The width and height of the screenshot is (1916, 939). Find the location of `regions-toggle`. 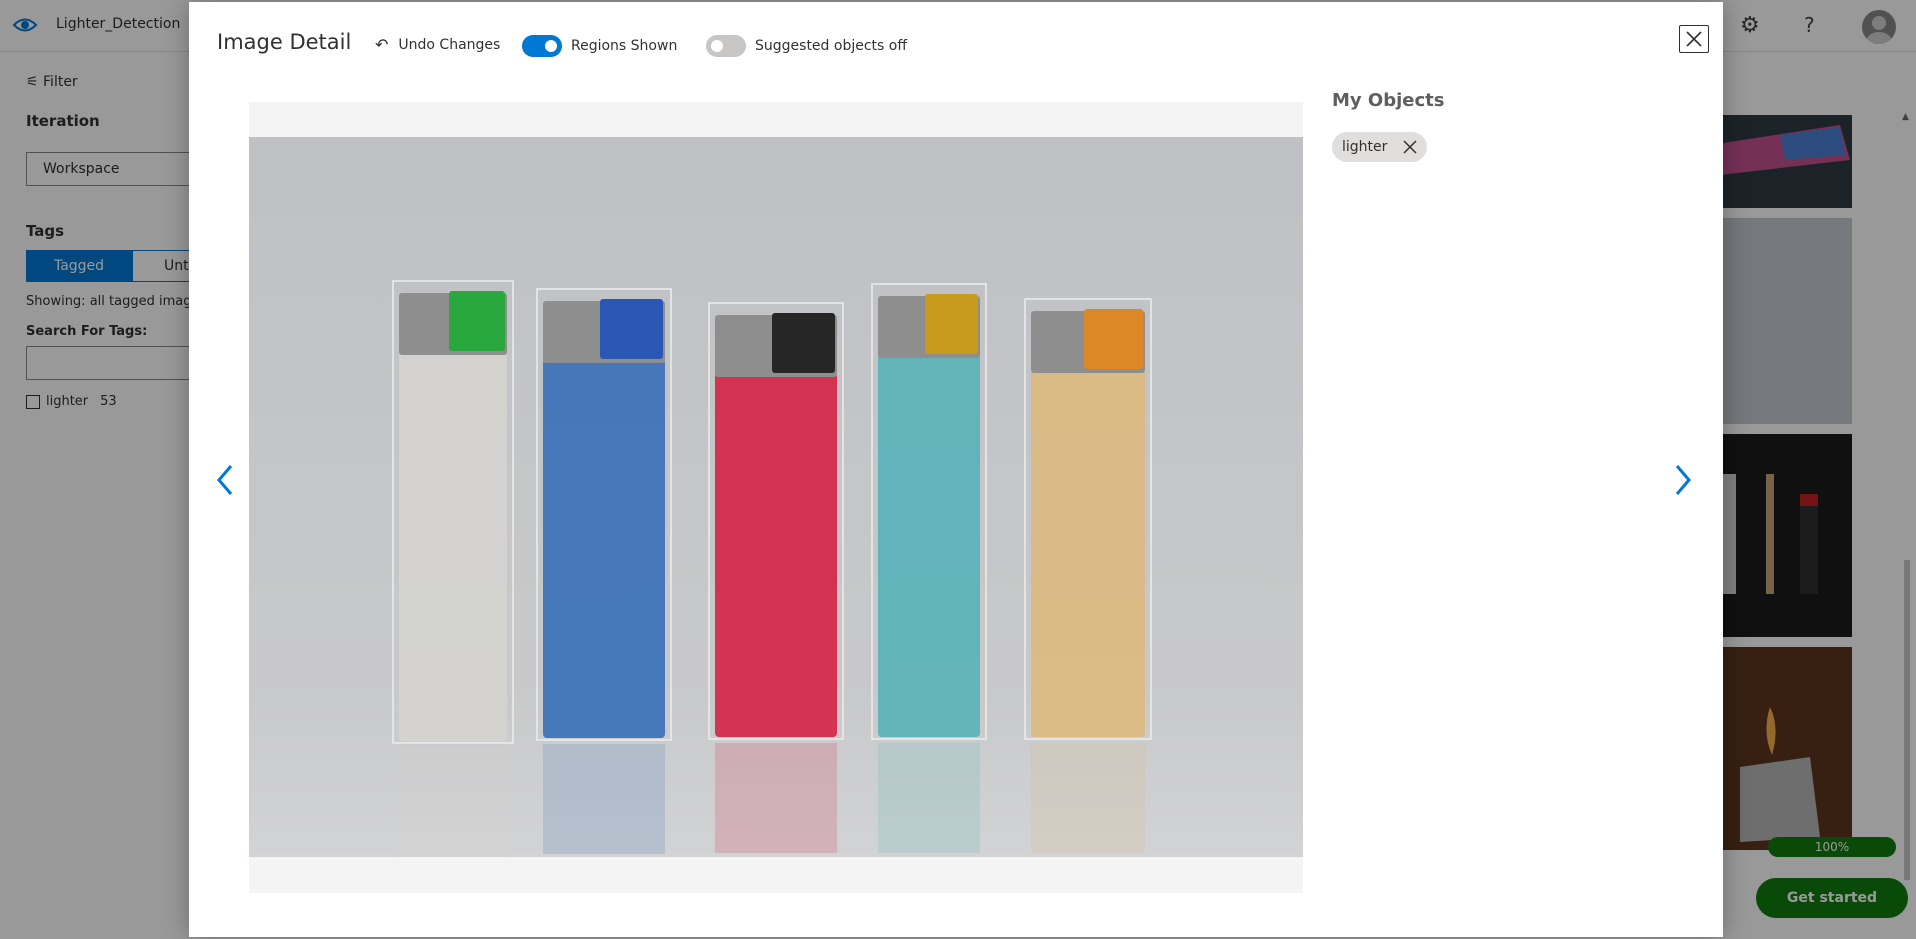

regions-toggle is located at coordinates (542, 46).